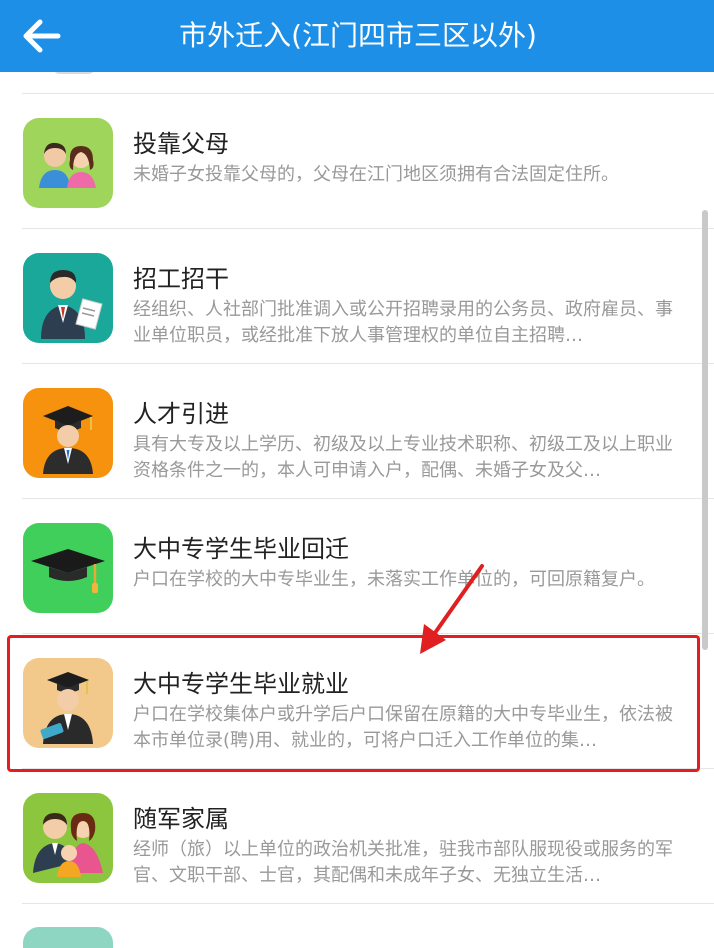  What do you see at coordinates (68, 838) in the screenshot?
I see `military-family-icon` at bounding box center [68, 838].